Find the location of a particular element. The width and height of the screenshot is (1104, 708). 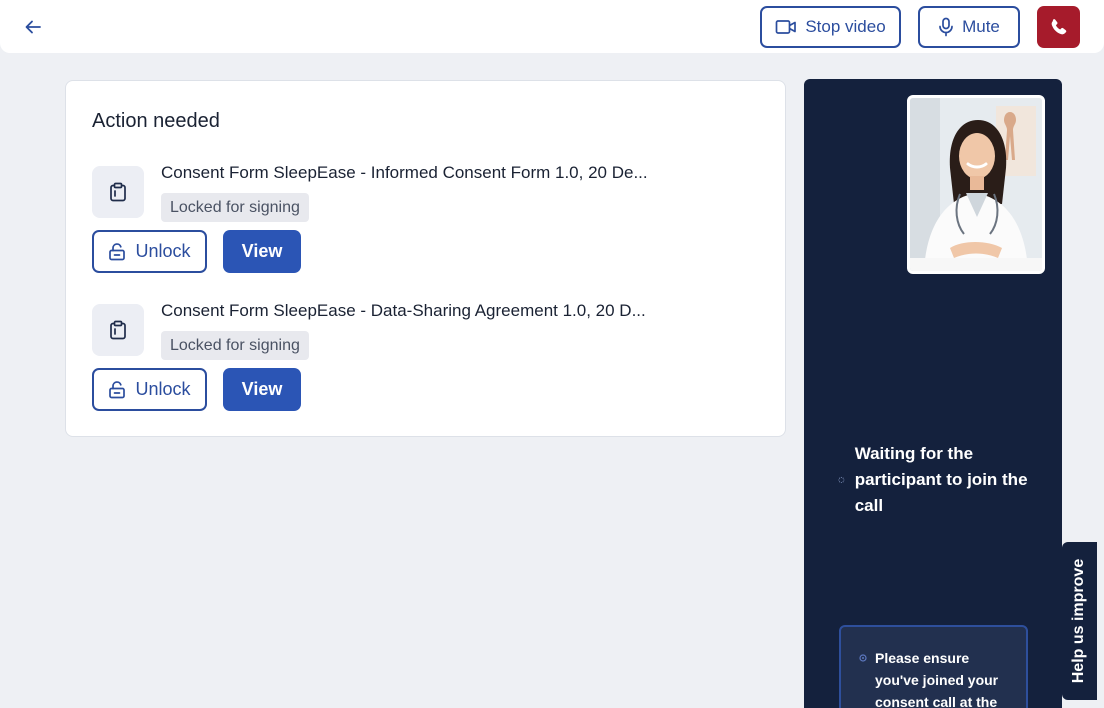

loading-spinner-icon is located at coordinates (841, 480).